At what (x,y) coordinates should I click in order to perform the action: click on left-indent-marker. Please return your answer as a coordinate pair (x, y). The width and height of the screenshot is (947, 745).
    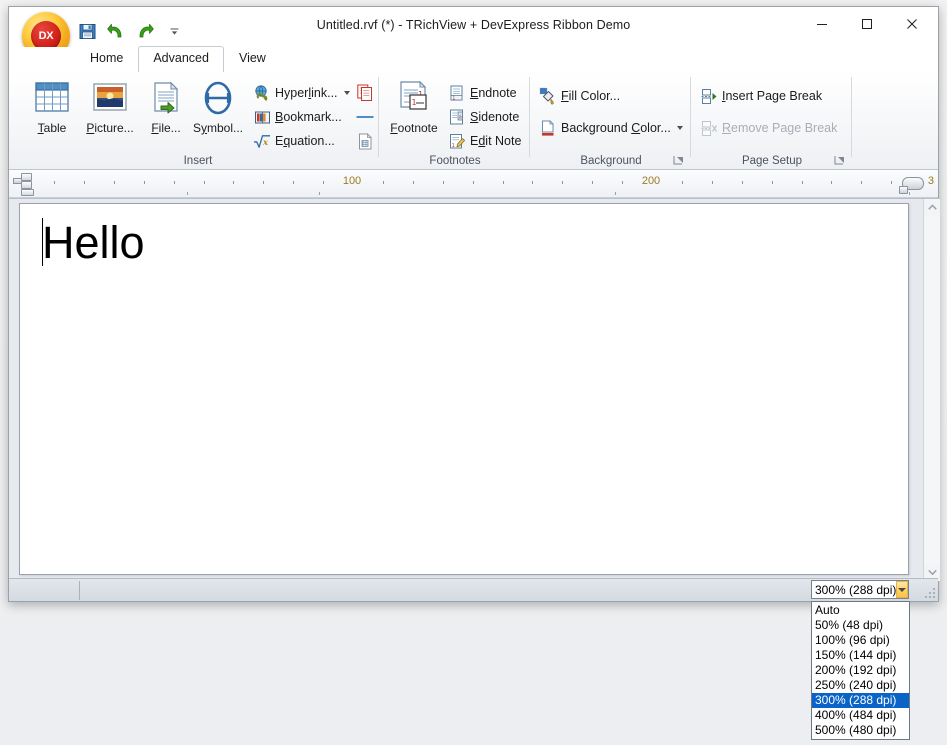
    Looking at the image, I should click on (26, 185).